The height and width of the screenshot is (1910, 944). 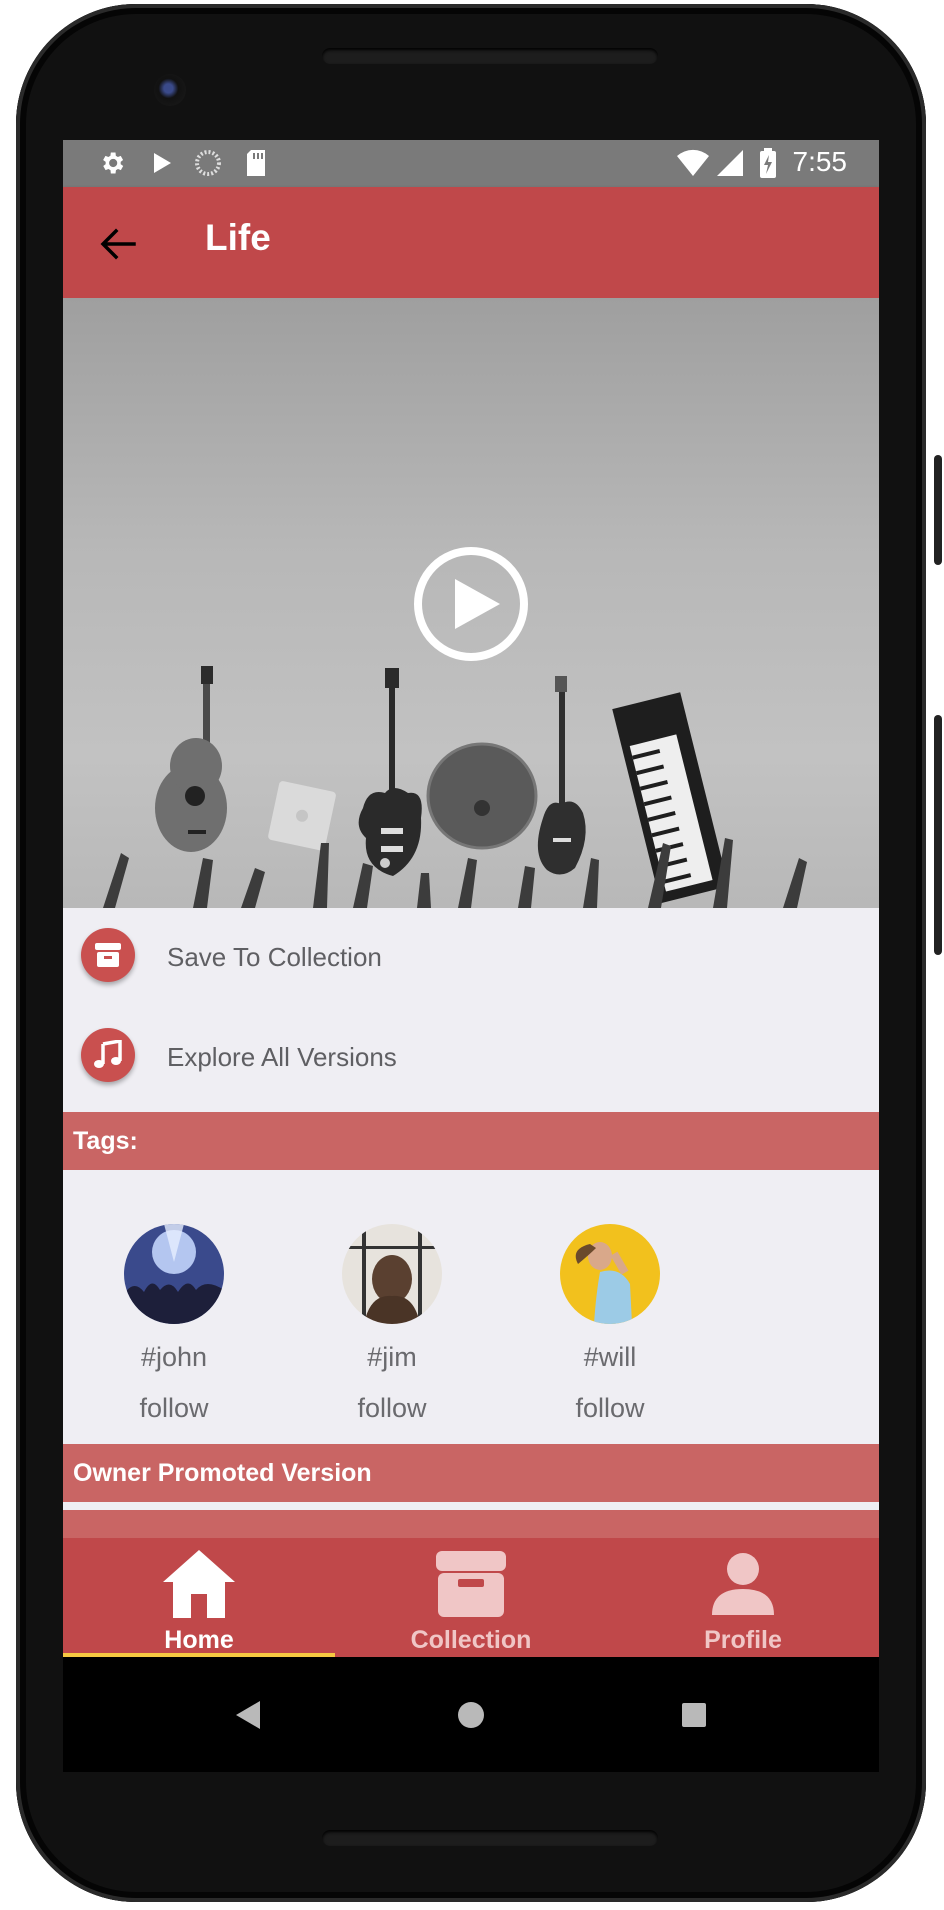 I want to click on signal-icon, so click(x=730, y=163).